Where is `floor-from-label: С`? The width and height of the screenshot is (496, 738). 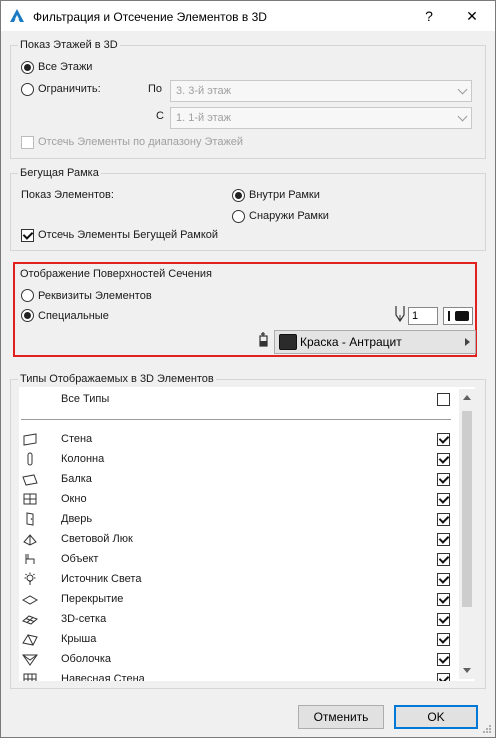 floor-from-label: С is located at coordinates (160, 116).